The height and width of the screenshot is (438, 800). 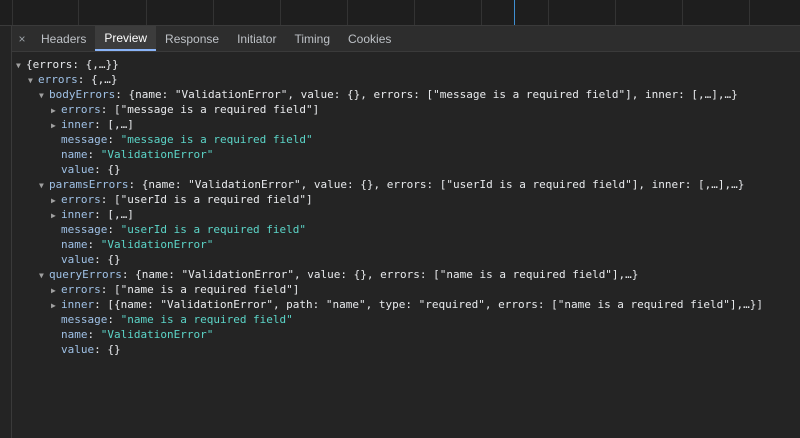 What do you see at coordinates (406, 79) in the screenshot?
I see `tree-row-errors: ▼ errors: {,…}` at bounding box center [406, 79].